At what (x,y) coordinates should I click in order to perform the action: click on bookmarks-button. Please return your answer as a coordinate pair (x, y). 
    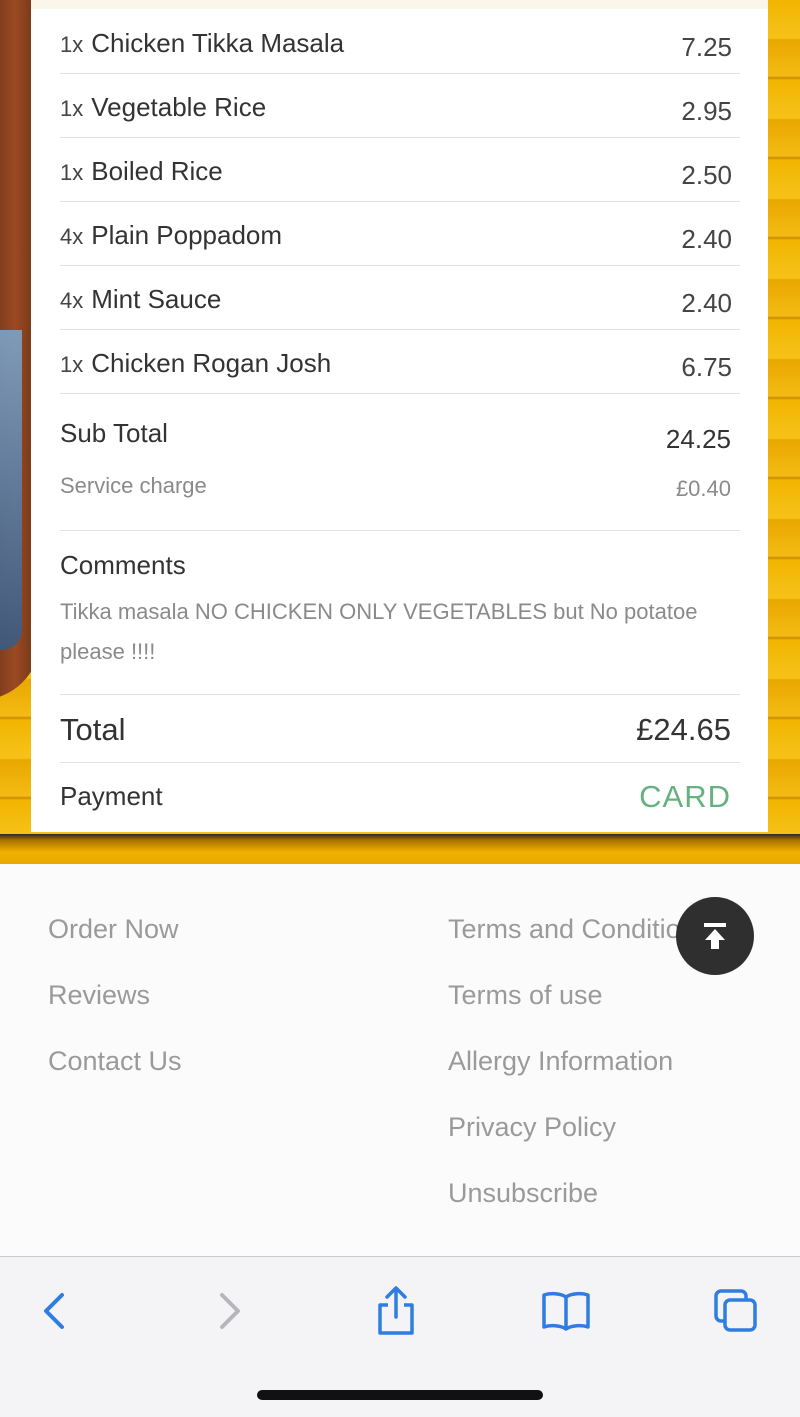
    Looking at the image, I should click on (566, 1311).